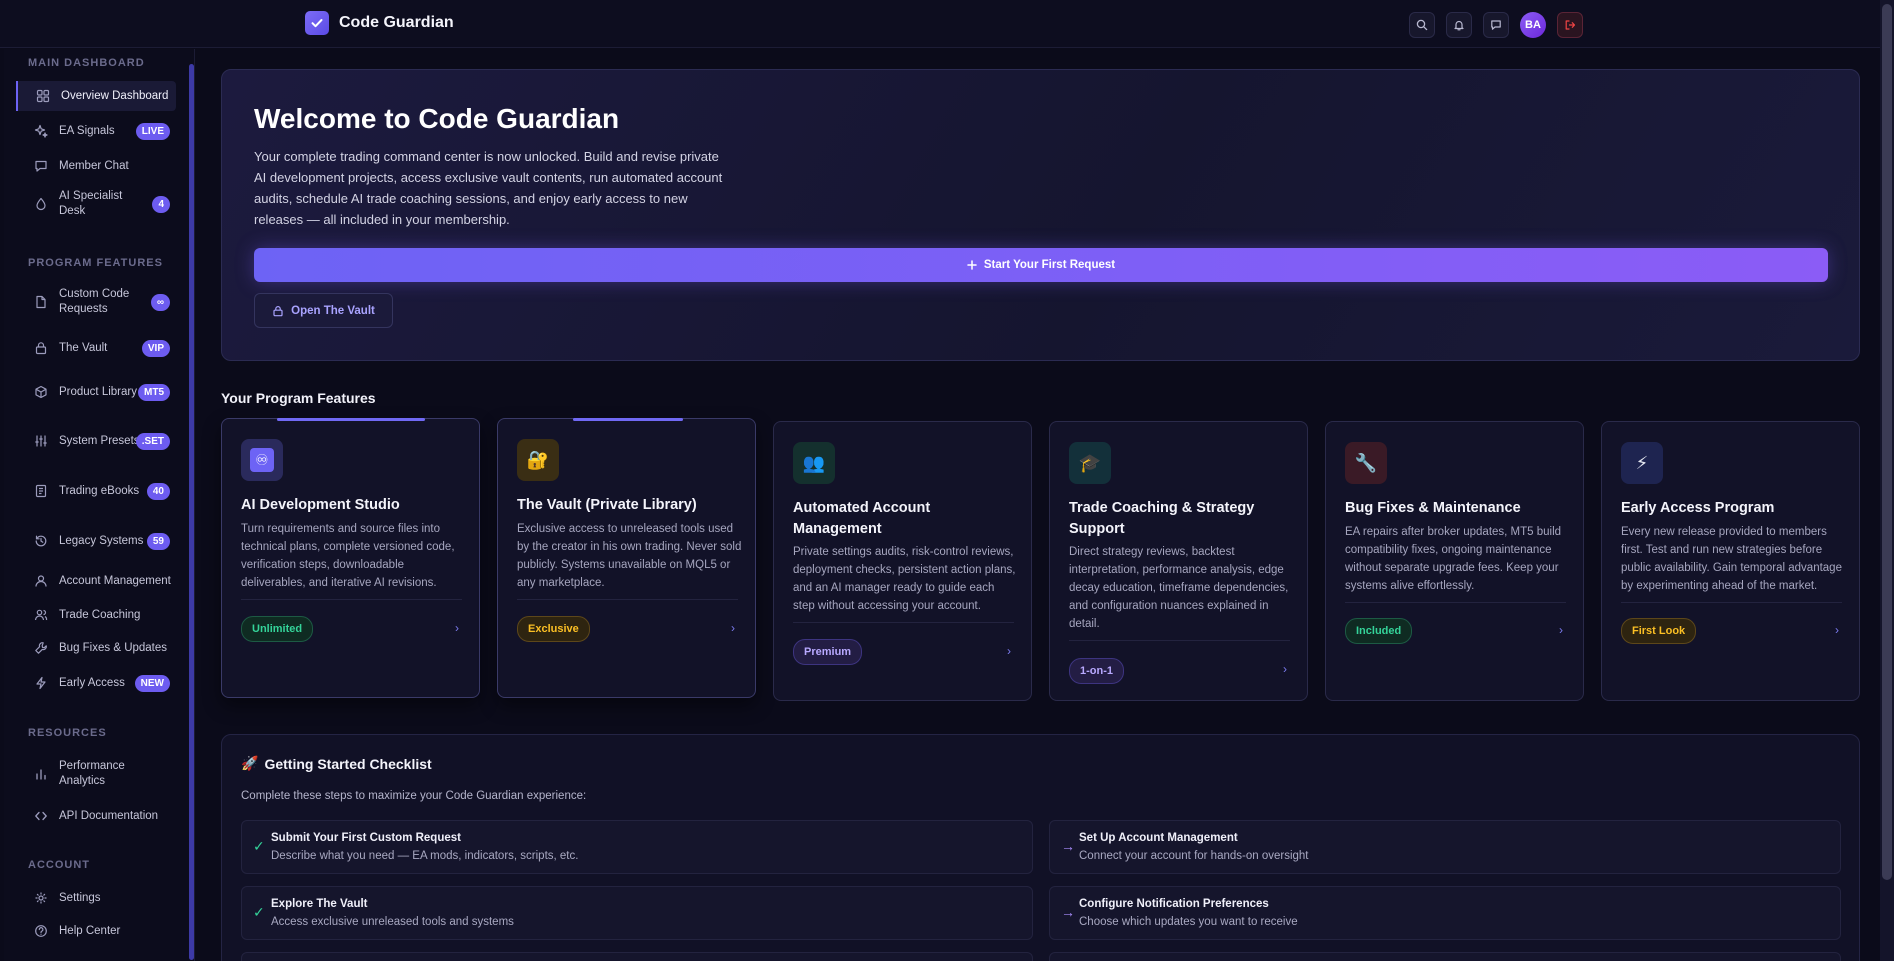 The height and width of the screenshot is (961, 1894). I want to click on notifications-button, so click(1459, 25).